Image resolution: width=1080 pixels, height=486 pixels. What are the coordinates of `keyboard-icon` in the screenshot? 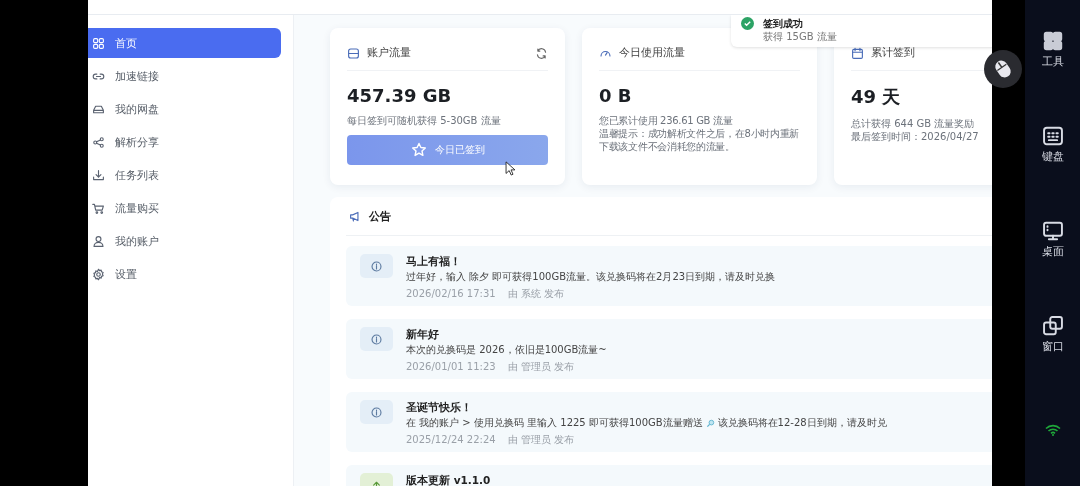 It's located at (1052, 136).